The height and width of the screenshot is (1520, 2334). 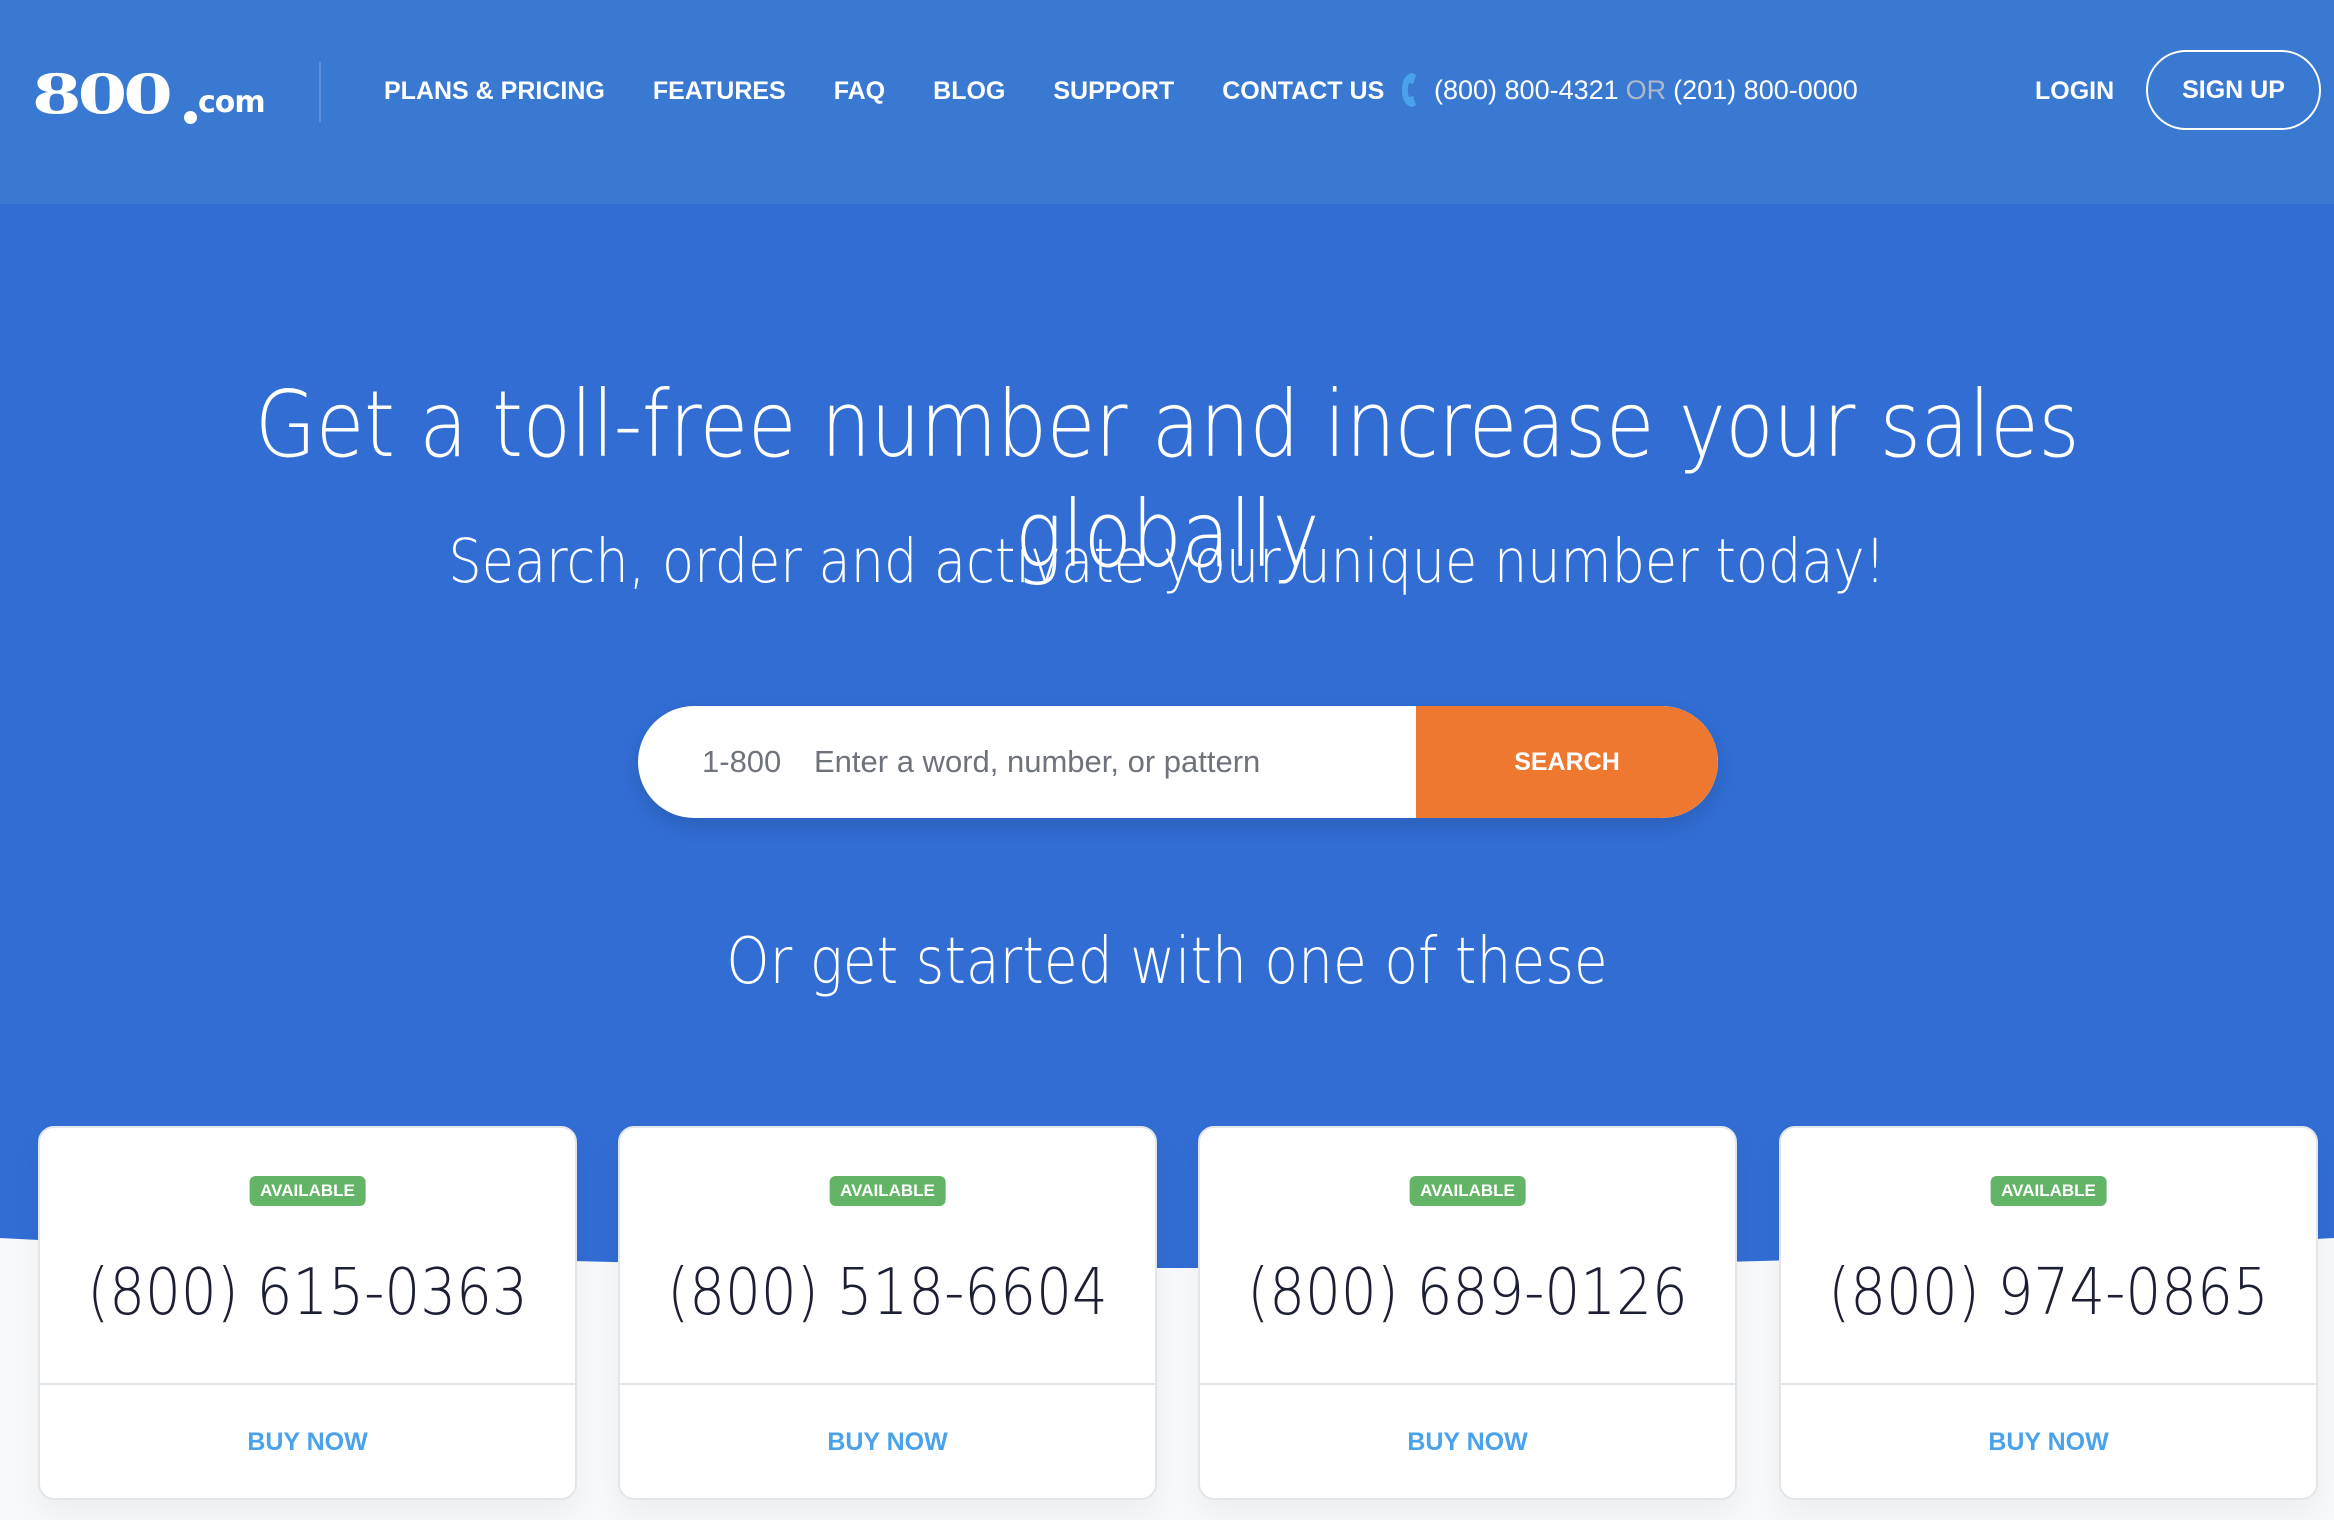 I want to click on logo: 800 com, so click(x=149, y=94).